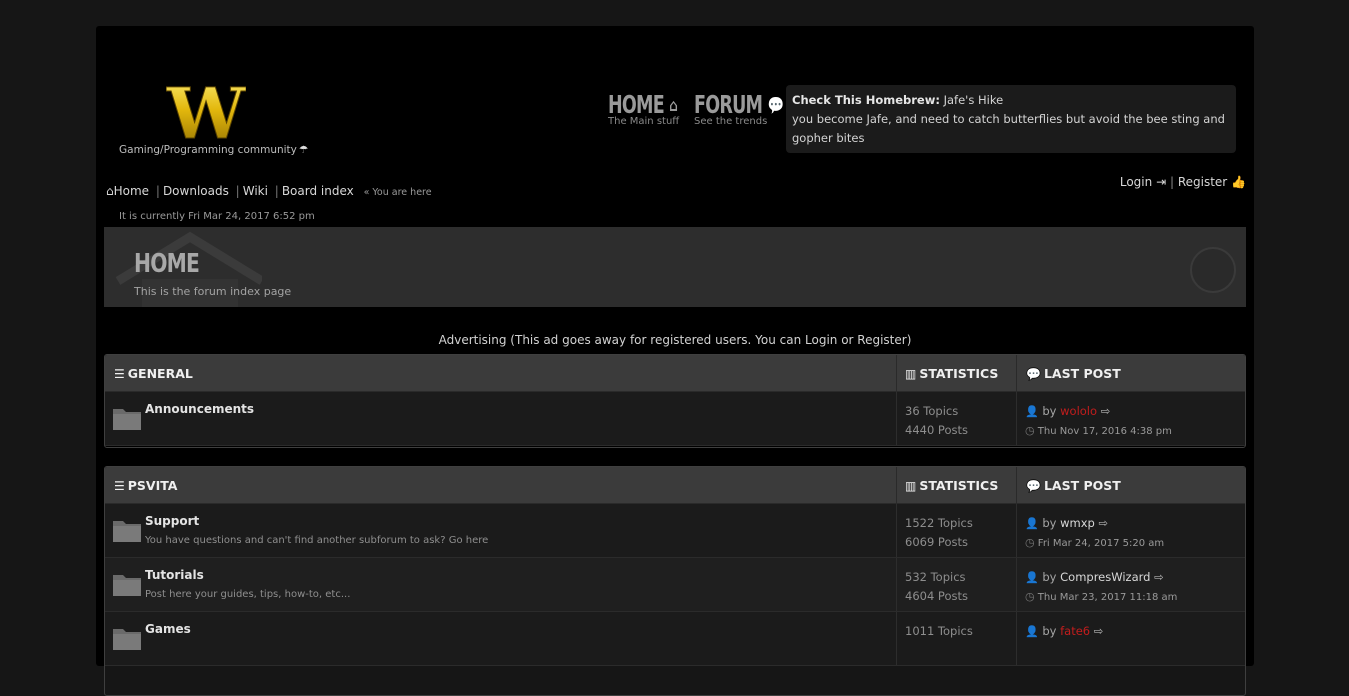 The width and height of the screenshot is (1349, 696). Describe the element at coordinates (936, 430) in the screenshot. I see `posts-count: 4440 Posts` at that location.